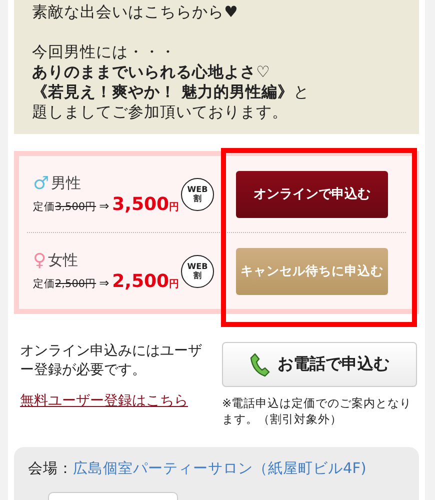  What do you see at coordinates (312, 194) in the screenshot?
I see `apply-button: オンラインで申込む` at bounding box center [312, 194].